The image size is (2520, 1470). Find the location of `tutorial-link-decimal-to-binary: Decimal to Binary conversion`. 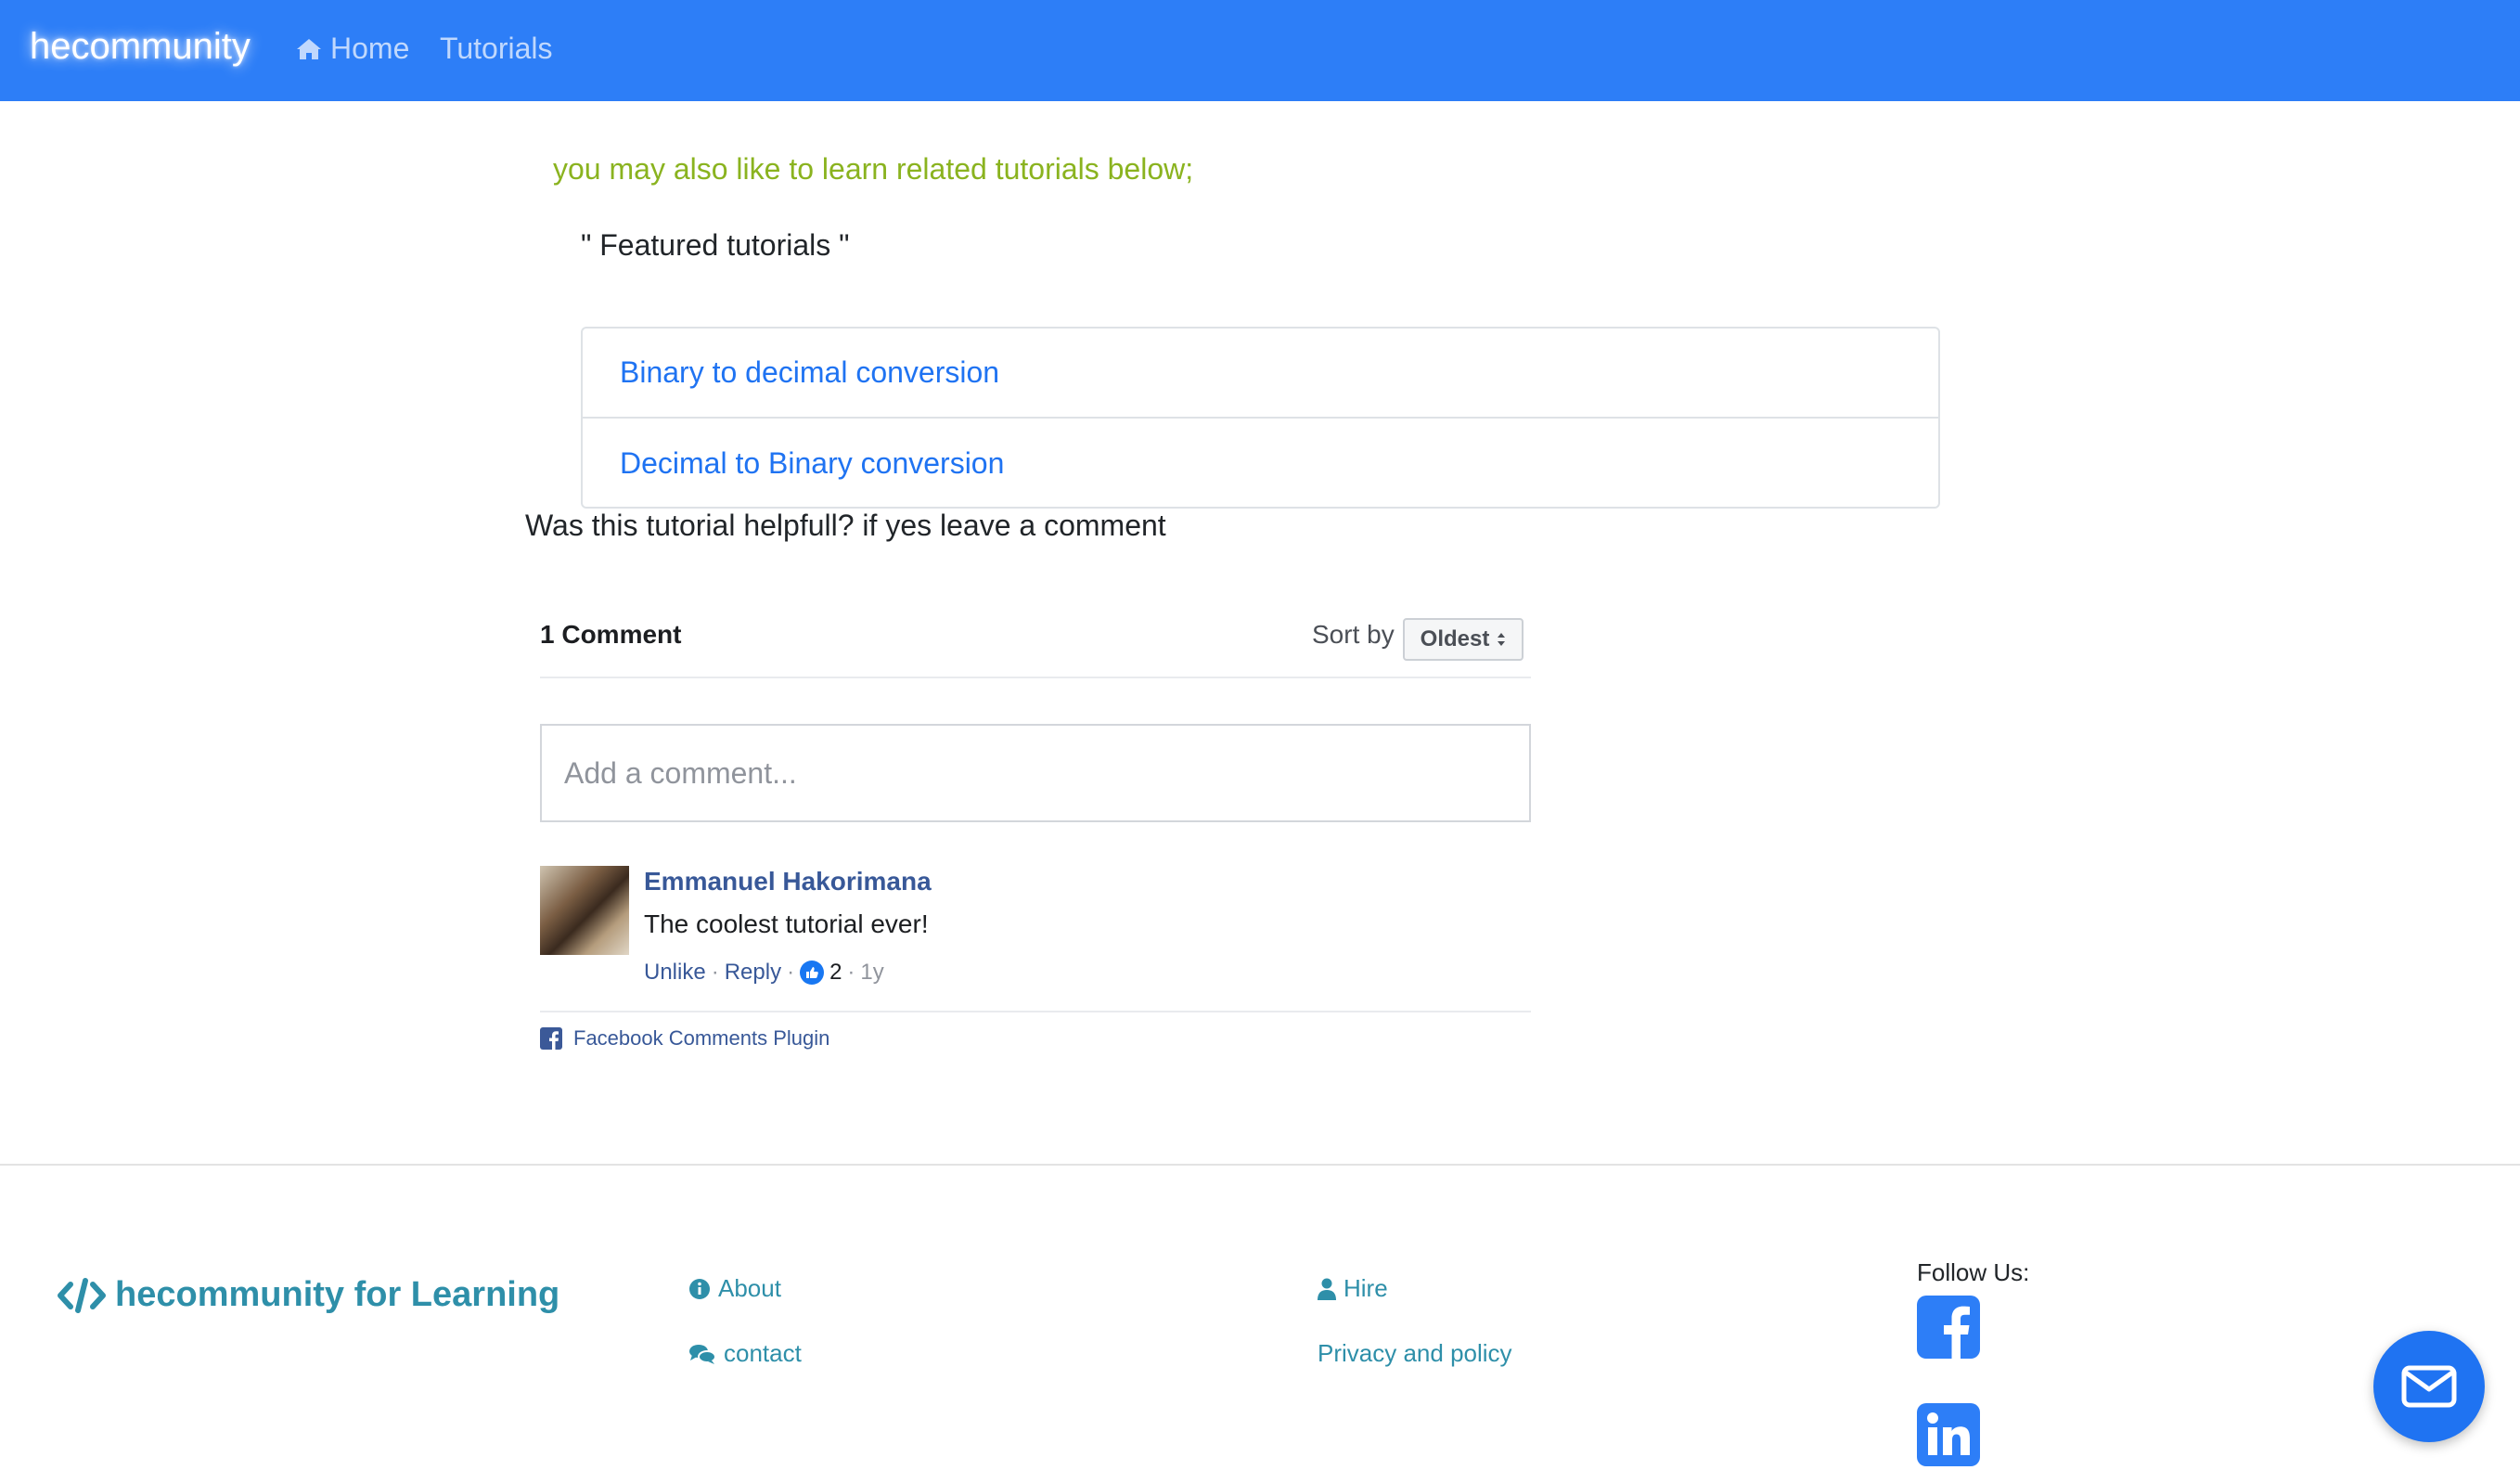

tutorial-link-decimal-to-binary: Decimal to Binary conversion is located at coordinates (1260, 464).